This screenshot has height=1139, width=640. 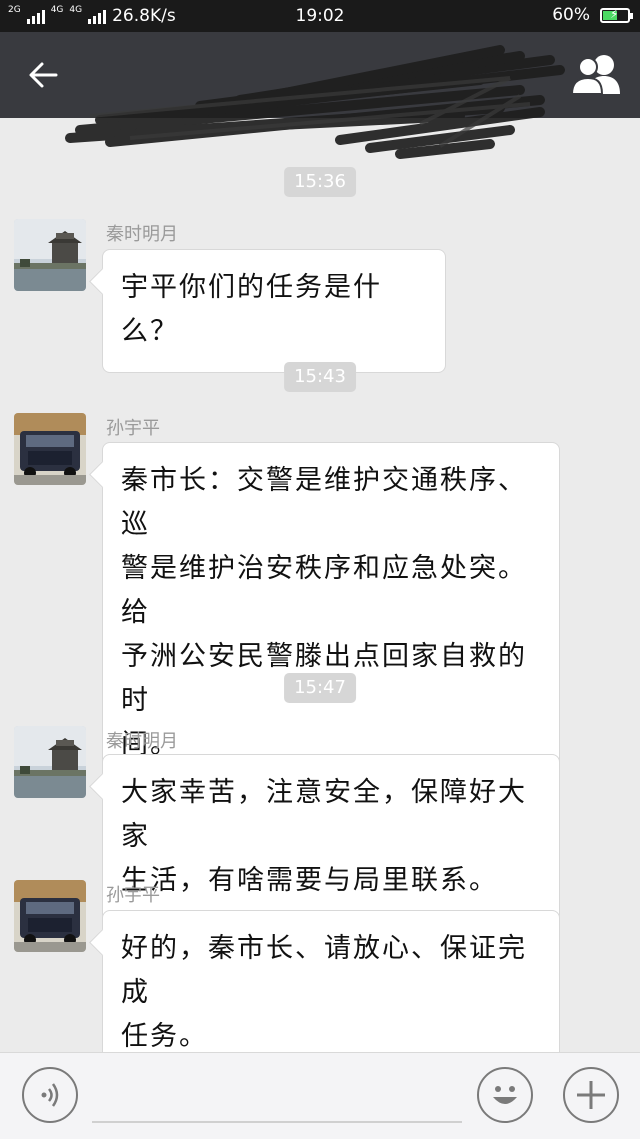 I want to click on voice-icon, so click(x=50, y=1095).